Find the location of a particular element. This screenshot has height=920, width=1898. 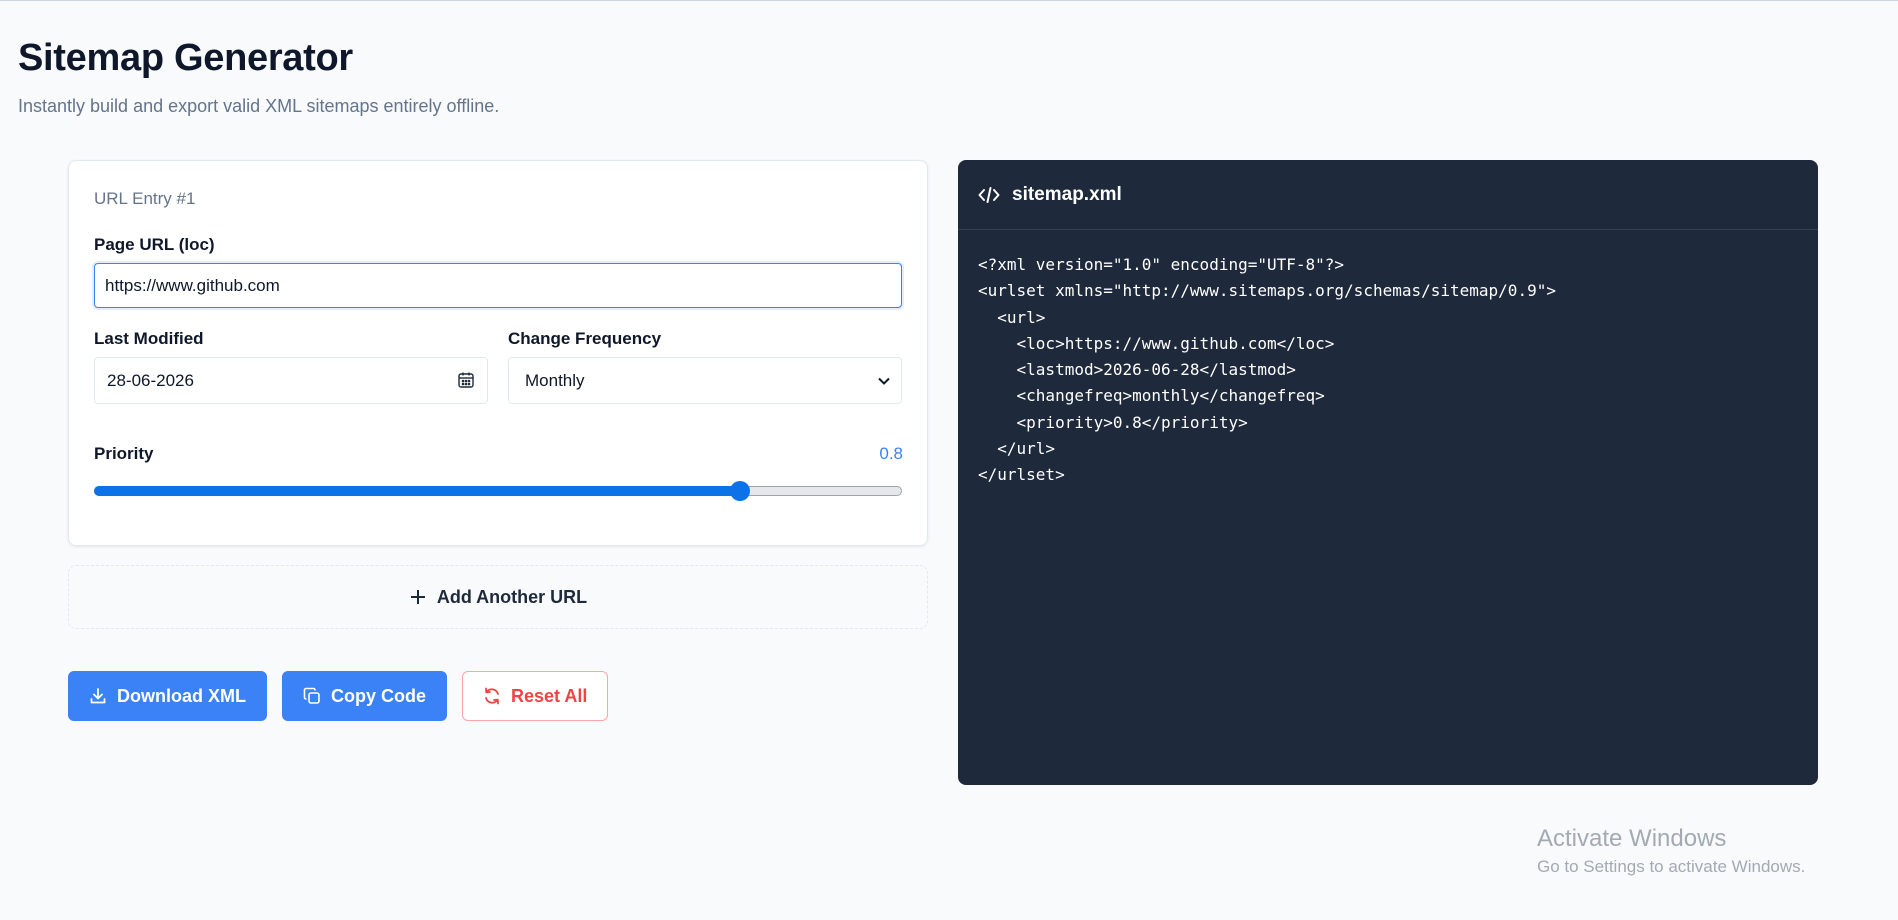

reset-all-button: Reset All is located at coordinates (535, 696).